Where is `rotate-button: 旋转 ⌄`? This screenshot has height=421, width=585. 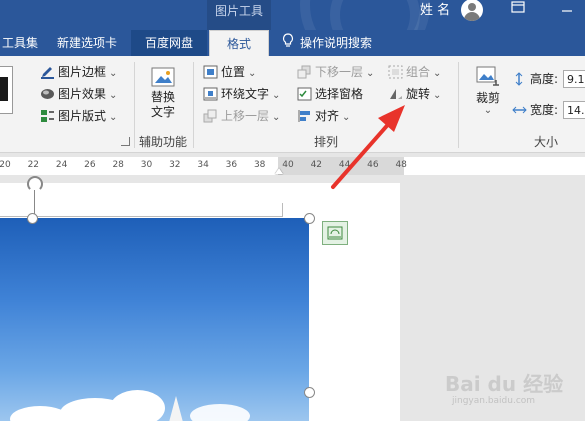 rotate-button: 旋转 ⌄ is located at coordinates (414, 94).